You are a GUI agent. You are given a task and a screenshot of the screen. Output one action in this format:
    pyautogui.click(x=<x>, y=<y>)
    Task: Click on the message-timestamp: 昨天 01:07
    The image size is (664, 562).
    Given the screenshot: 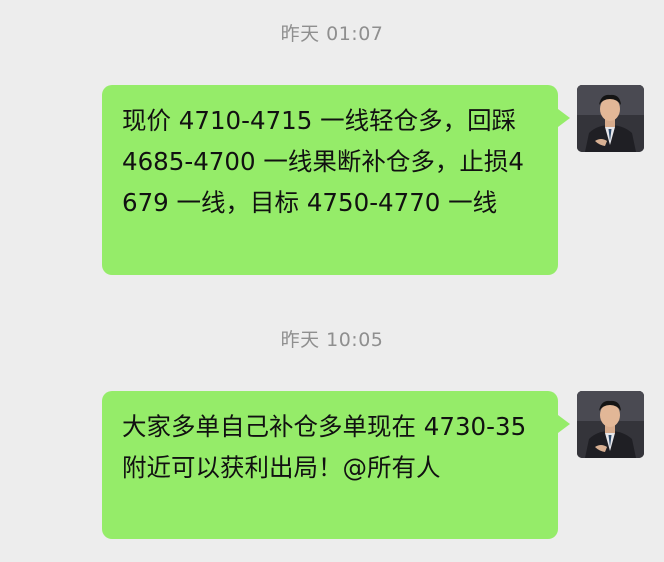 What is the action you would take?
    pyautogui.click(x=332, y=34)
    